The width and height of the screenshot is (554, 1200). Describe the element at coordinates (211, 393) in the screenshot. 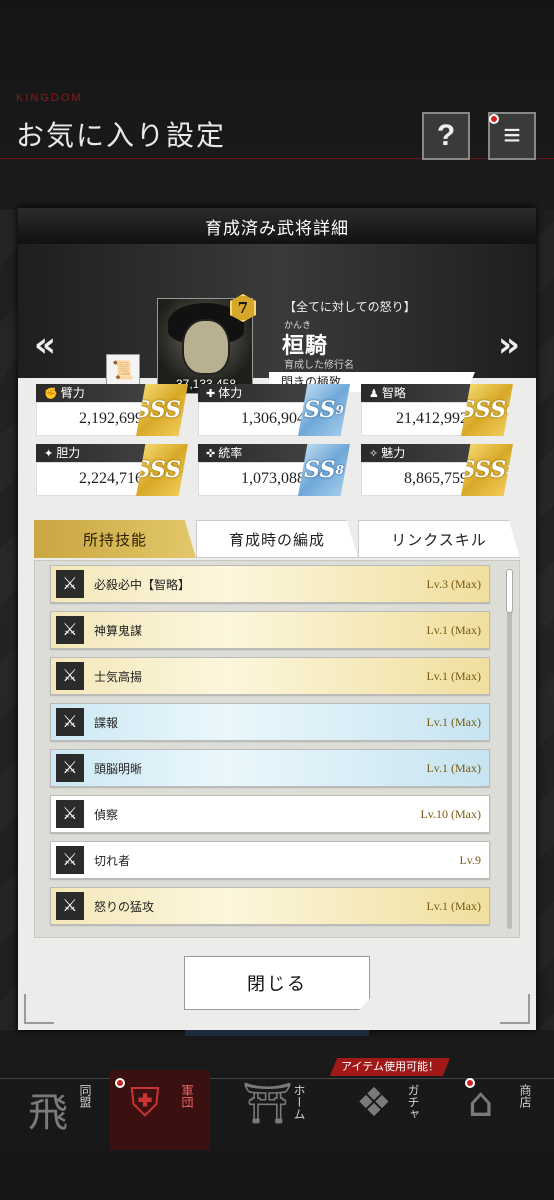

I see `stat-icon: ✚` at that location.